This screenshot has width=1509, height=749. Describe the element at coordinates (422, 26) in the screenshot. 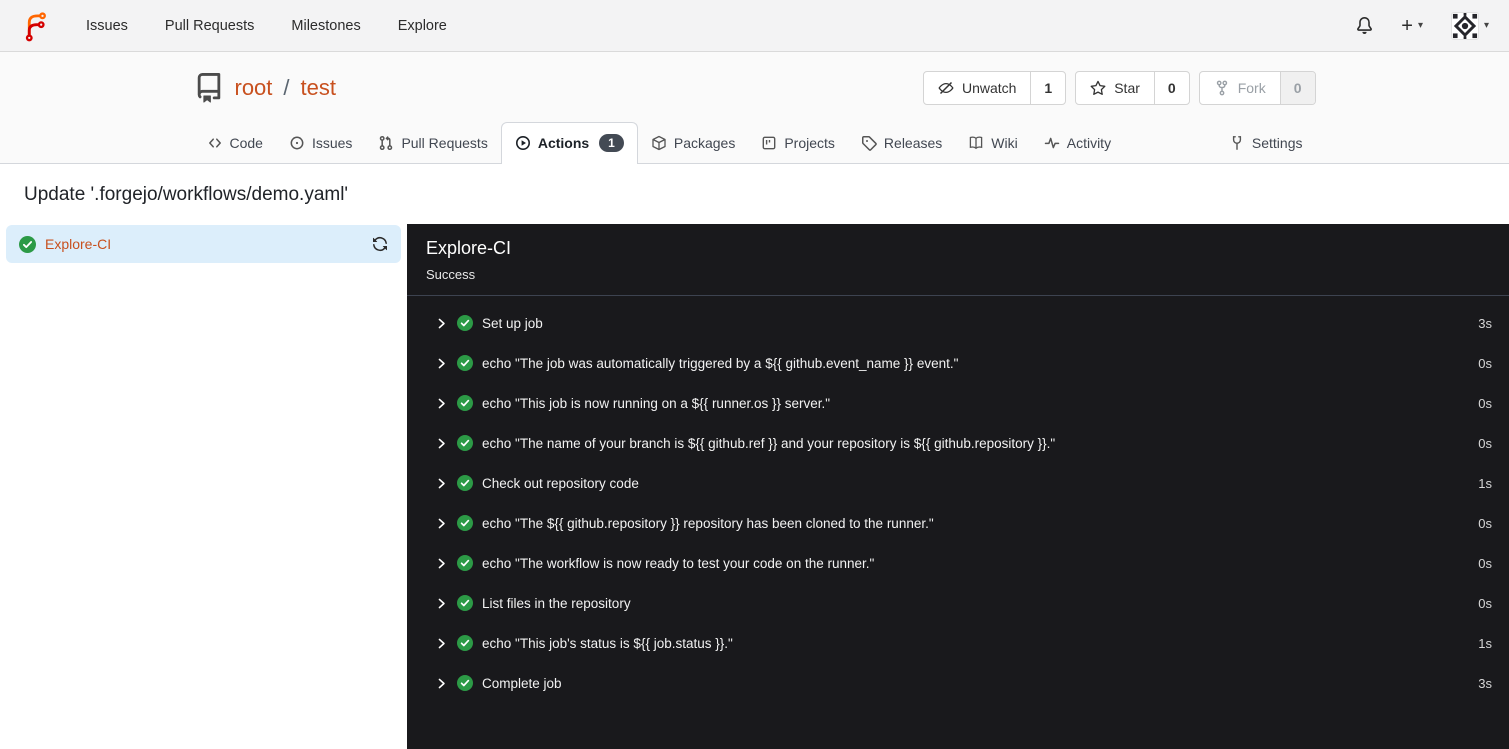

I see `navbar-link-explore: Explore` at that location.